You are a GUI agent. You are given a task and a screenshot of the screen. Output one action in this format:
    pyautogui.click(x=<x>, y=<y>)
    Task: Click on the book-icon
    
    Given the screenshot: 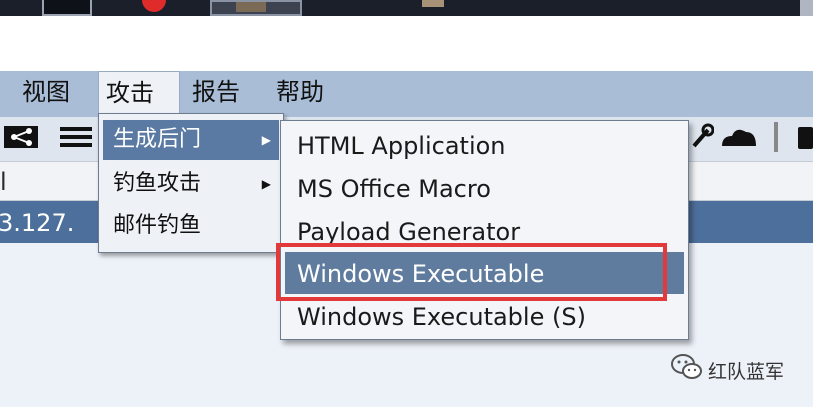 What is the action you would take?
    pyautogui.click(x=804, y=137)
    